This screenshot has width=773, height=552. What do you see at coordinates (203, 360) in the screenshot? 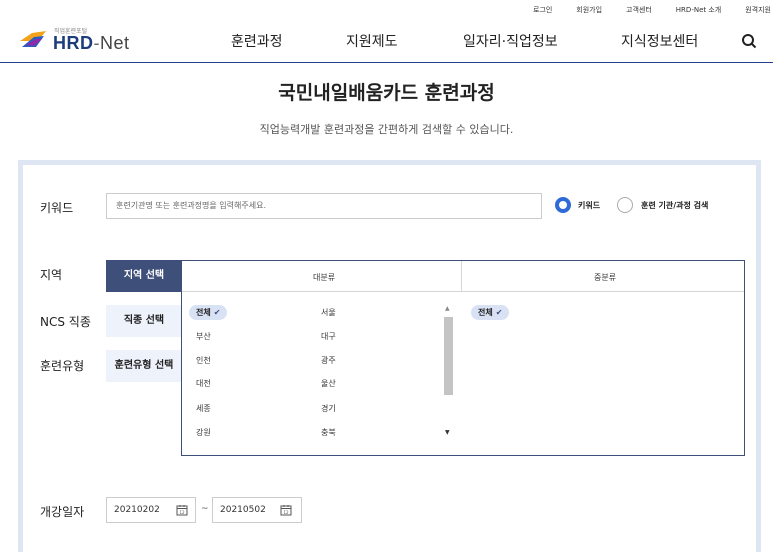
I see `region-item: 인천` at bounding box center [203, 360].